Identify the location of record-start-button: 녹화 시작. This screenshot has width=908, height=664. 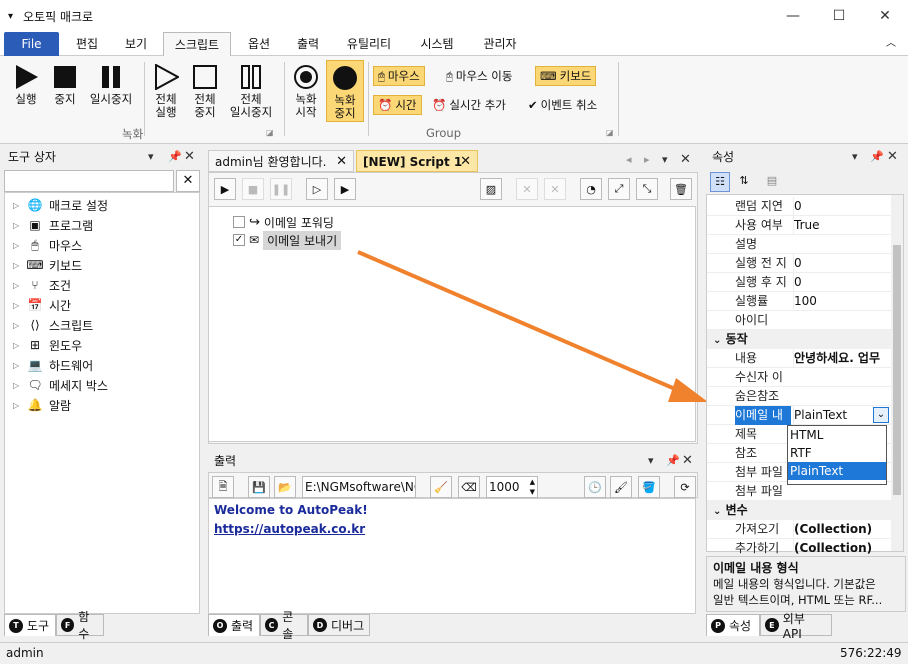
(306, 91).